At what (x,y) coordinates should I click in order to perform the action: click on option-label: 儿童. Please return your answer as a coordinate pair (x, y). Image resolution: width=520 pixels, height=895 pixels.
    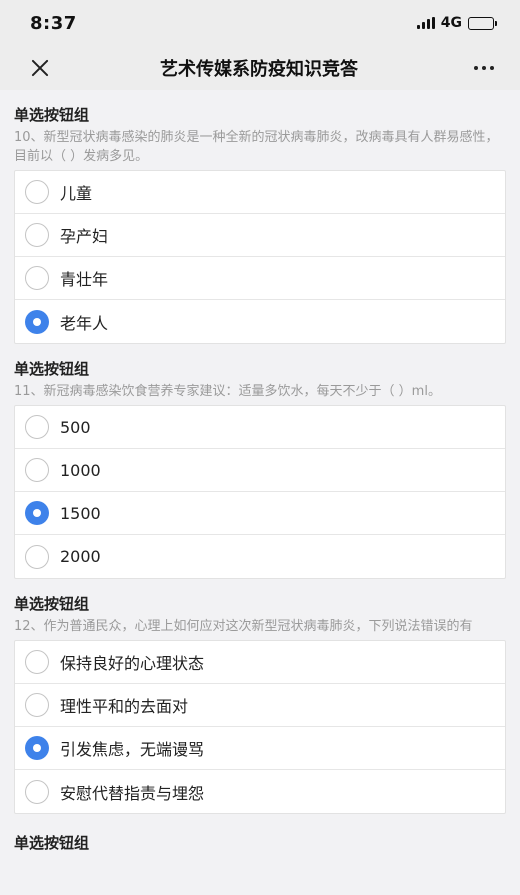
    Looking at the image, I should click on (76, 193).